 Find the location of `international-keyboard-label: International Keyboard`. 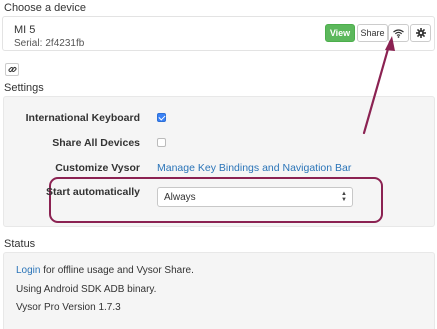

international-keyboard-label: International Keyboard is located at coordinates (82, 118).